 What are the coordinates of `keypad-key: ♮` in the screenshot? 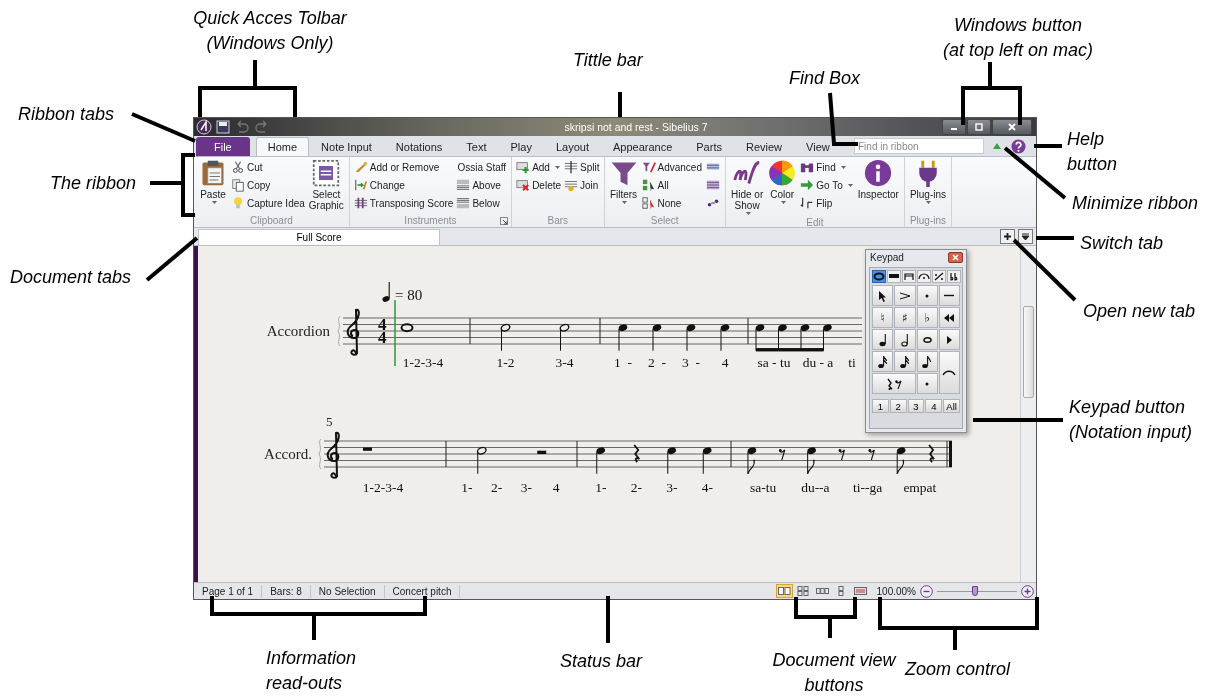 It's located at (883, 317).